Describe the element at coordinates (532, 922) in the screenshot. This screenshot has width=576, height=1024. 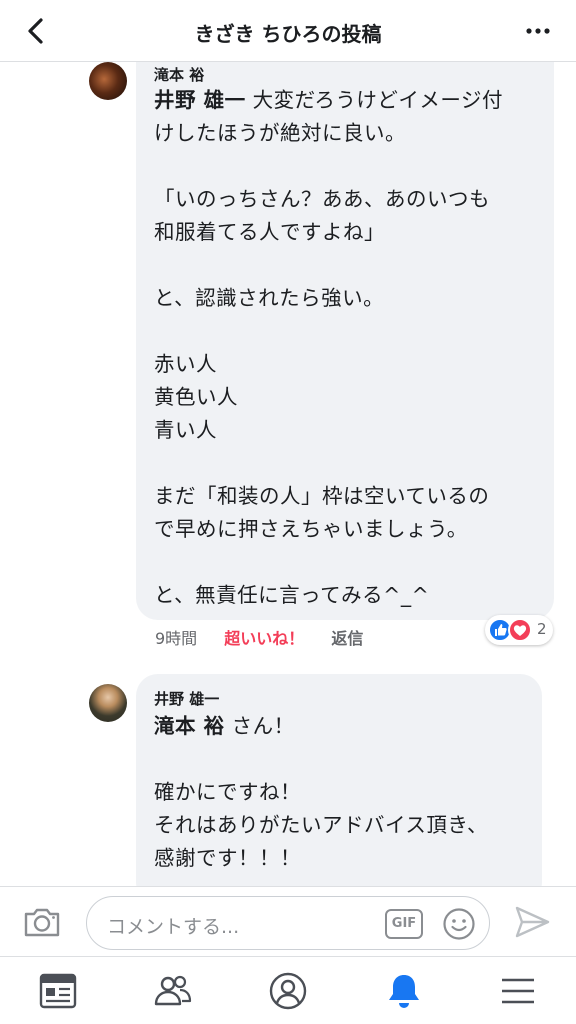
I see `send-icon` at that location.